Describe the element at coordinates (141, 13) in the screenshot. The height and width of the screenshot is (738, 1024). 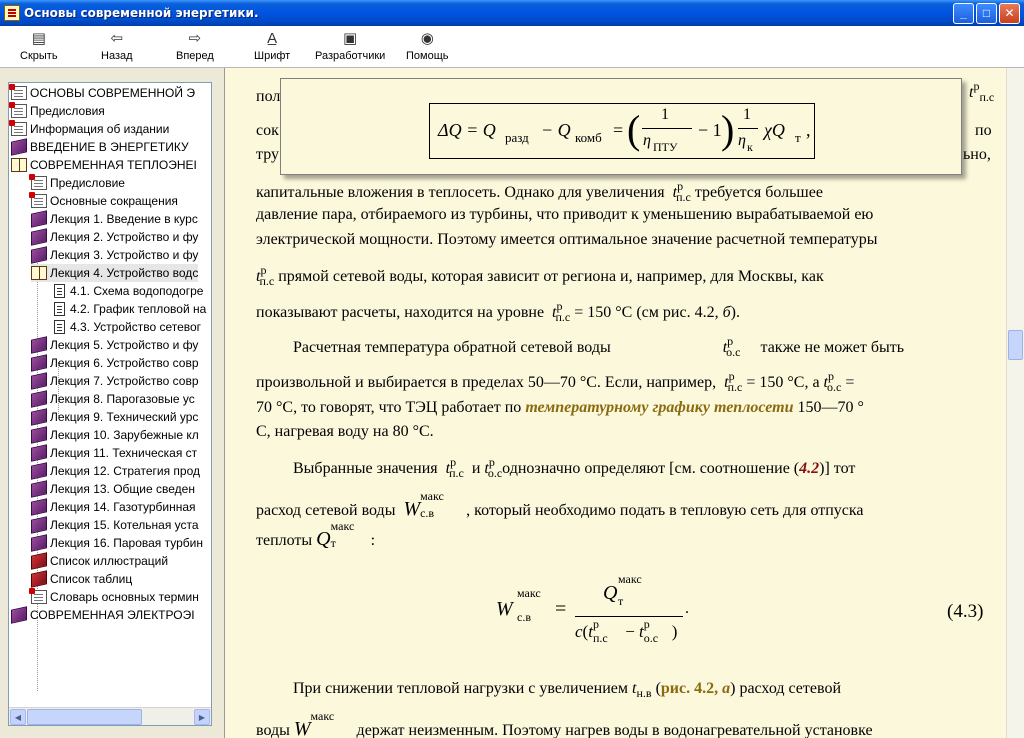
I see `window-title: Основы современной энергетики.` at that location.